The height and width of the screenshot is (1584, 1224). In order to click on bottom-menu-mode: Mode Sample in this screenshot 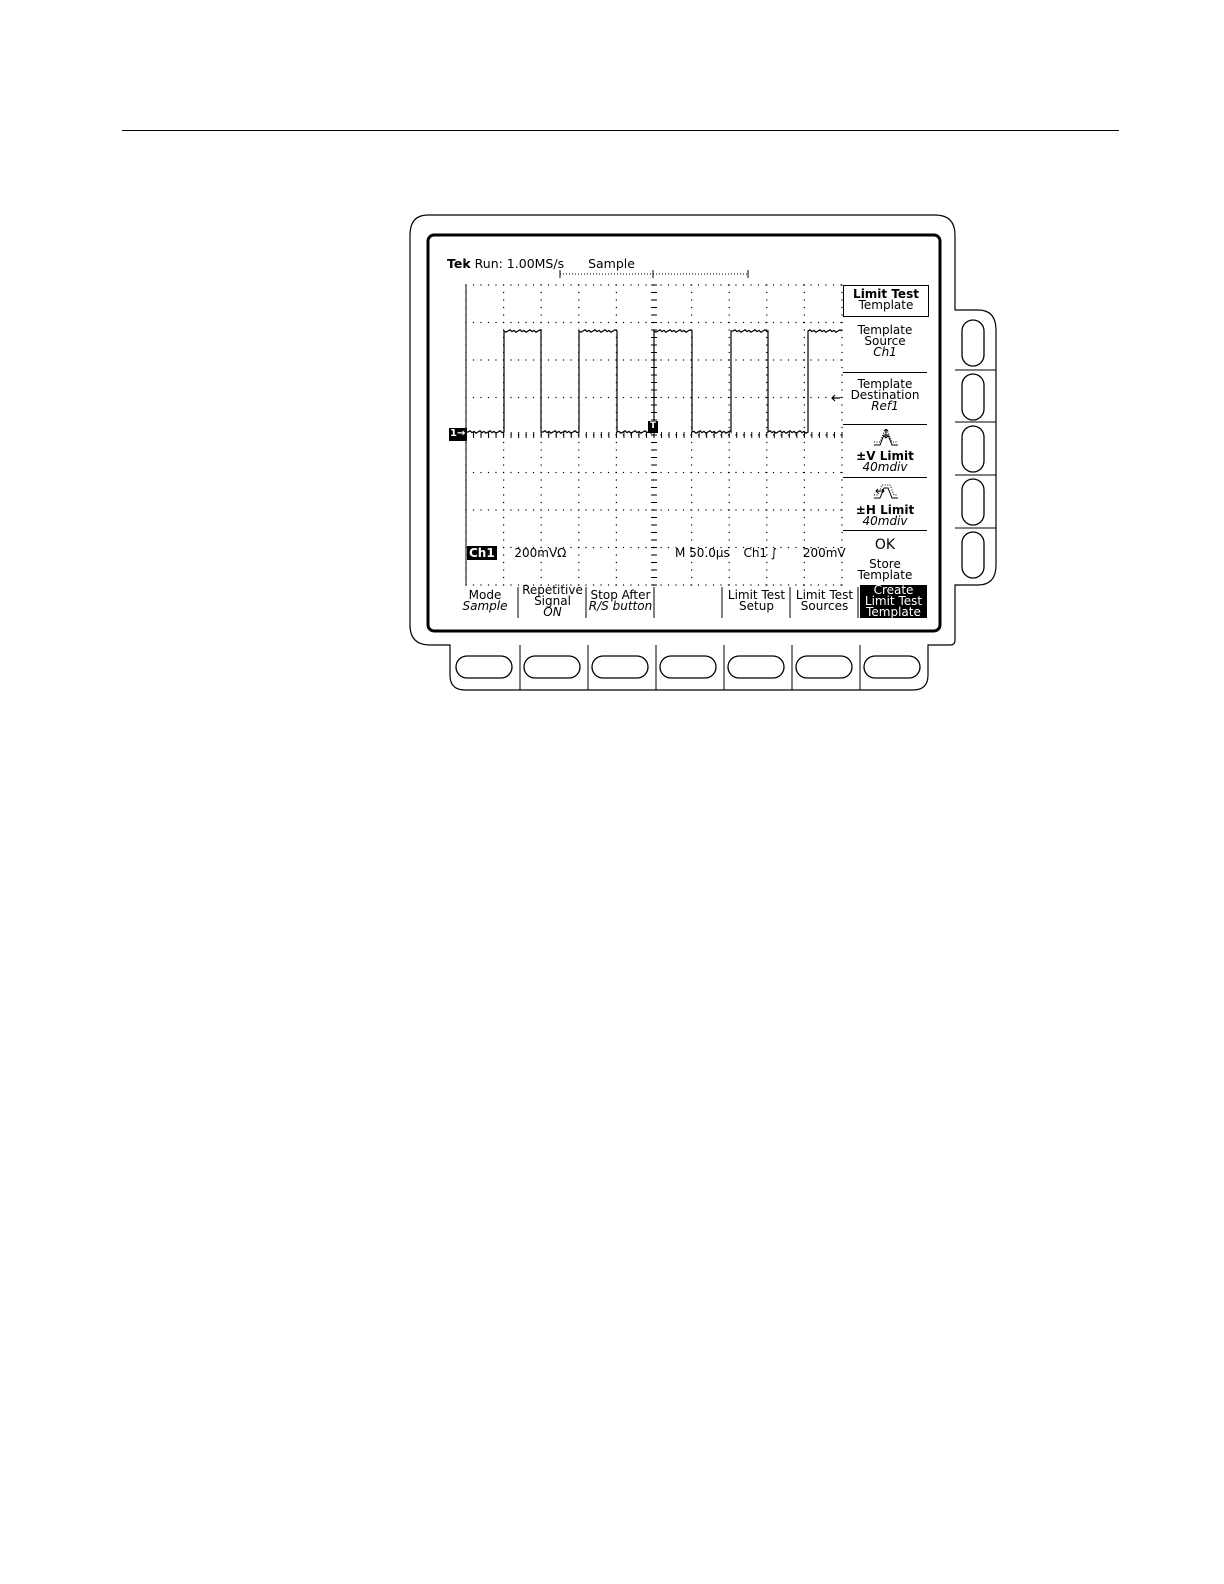, I will do `click(485, 603)`.